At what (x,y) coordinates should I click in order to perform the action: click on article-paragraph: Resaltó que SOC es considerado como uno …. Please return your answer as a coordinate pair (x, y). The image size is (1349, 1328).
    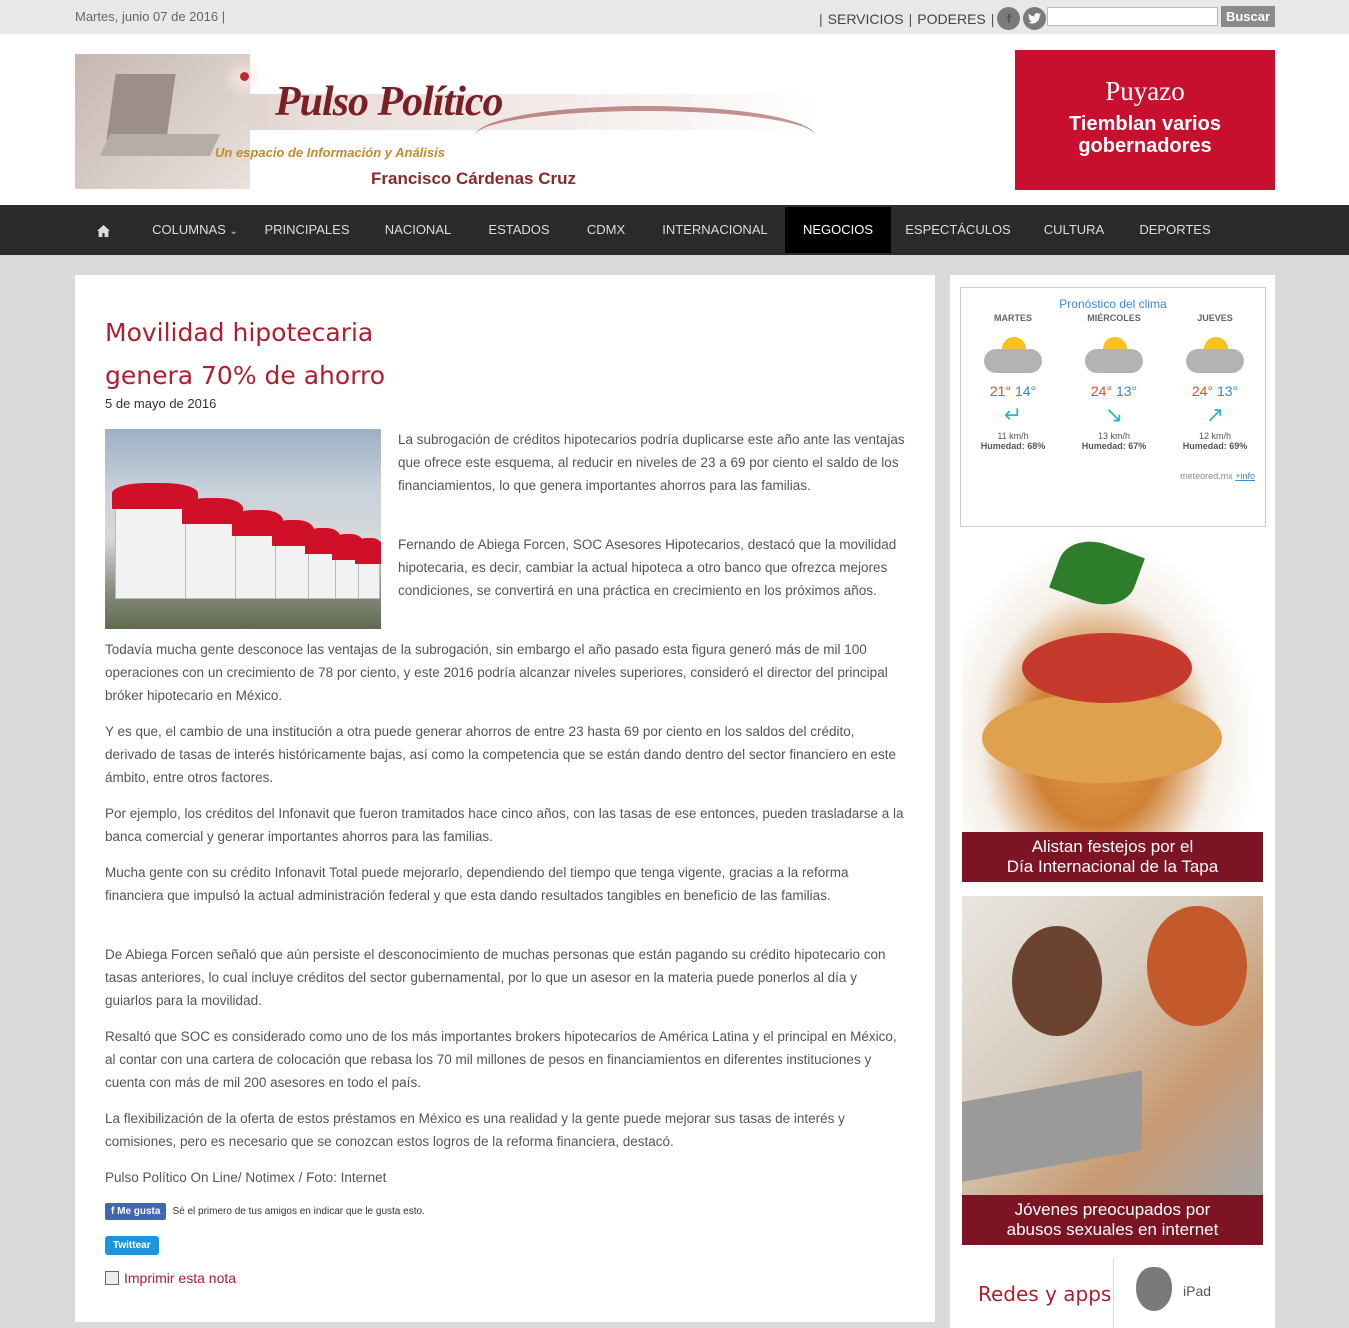
    Looking at the image, I should click on (501, 1059).